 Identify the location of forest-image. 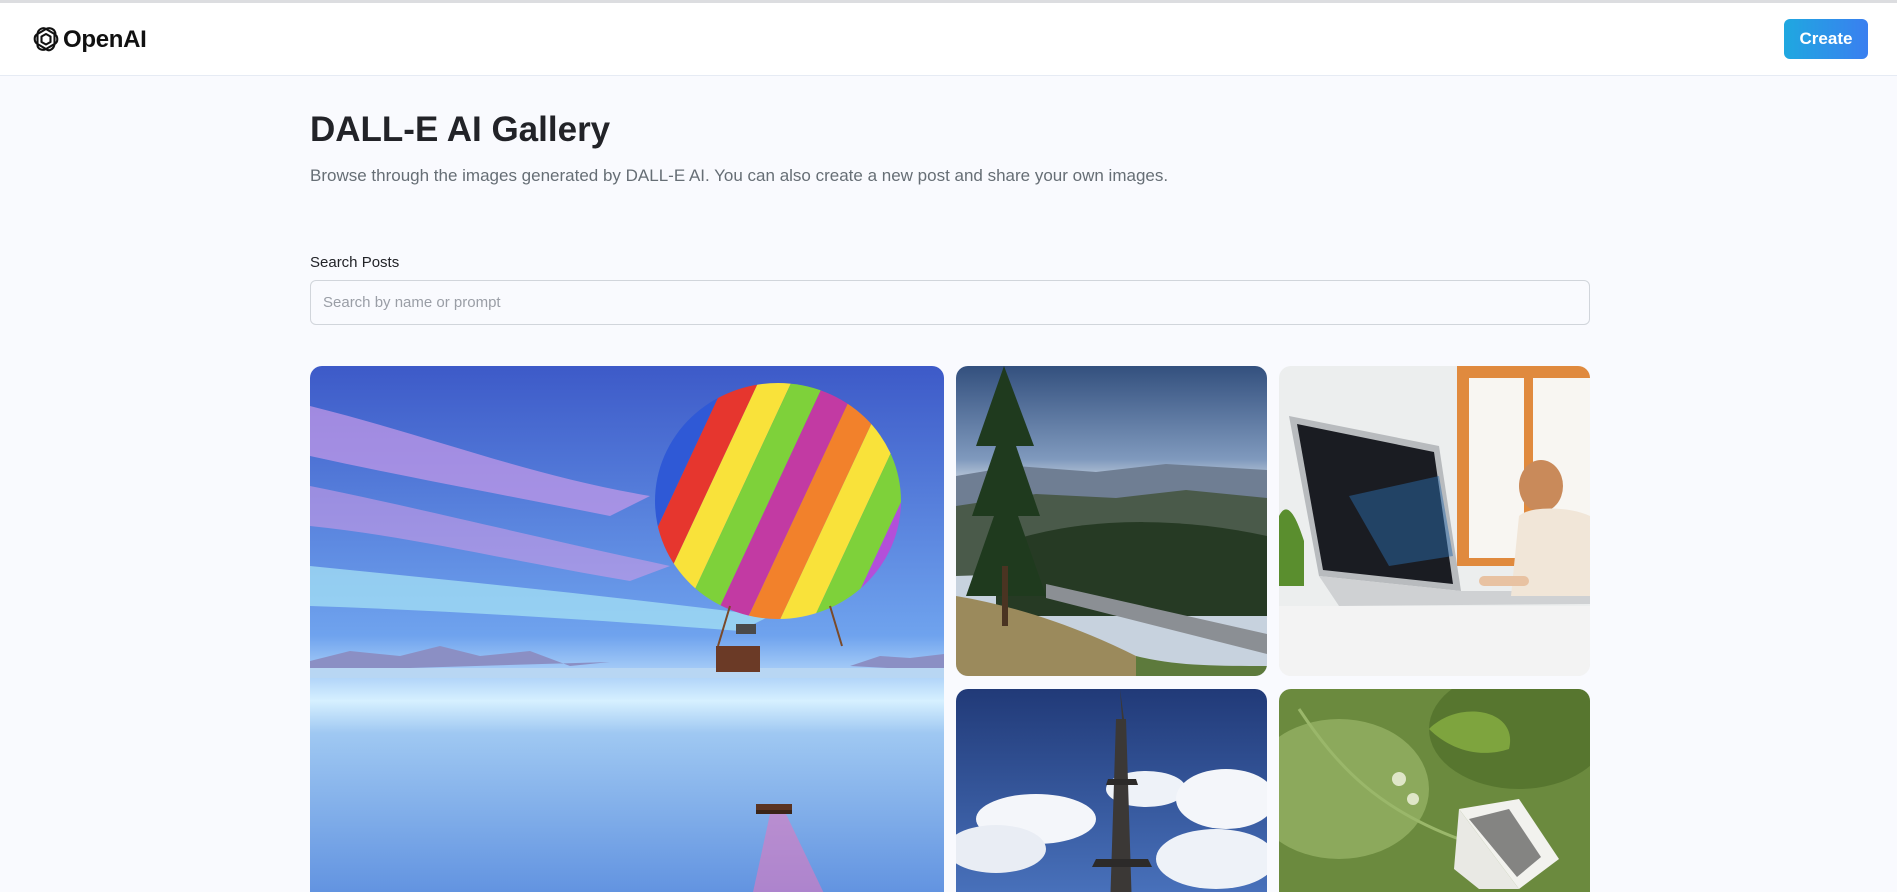
(1111, 521).